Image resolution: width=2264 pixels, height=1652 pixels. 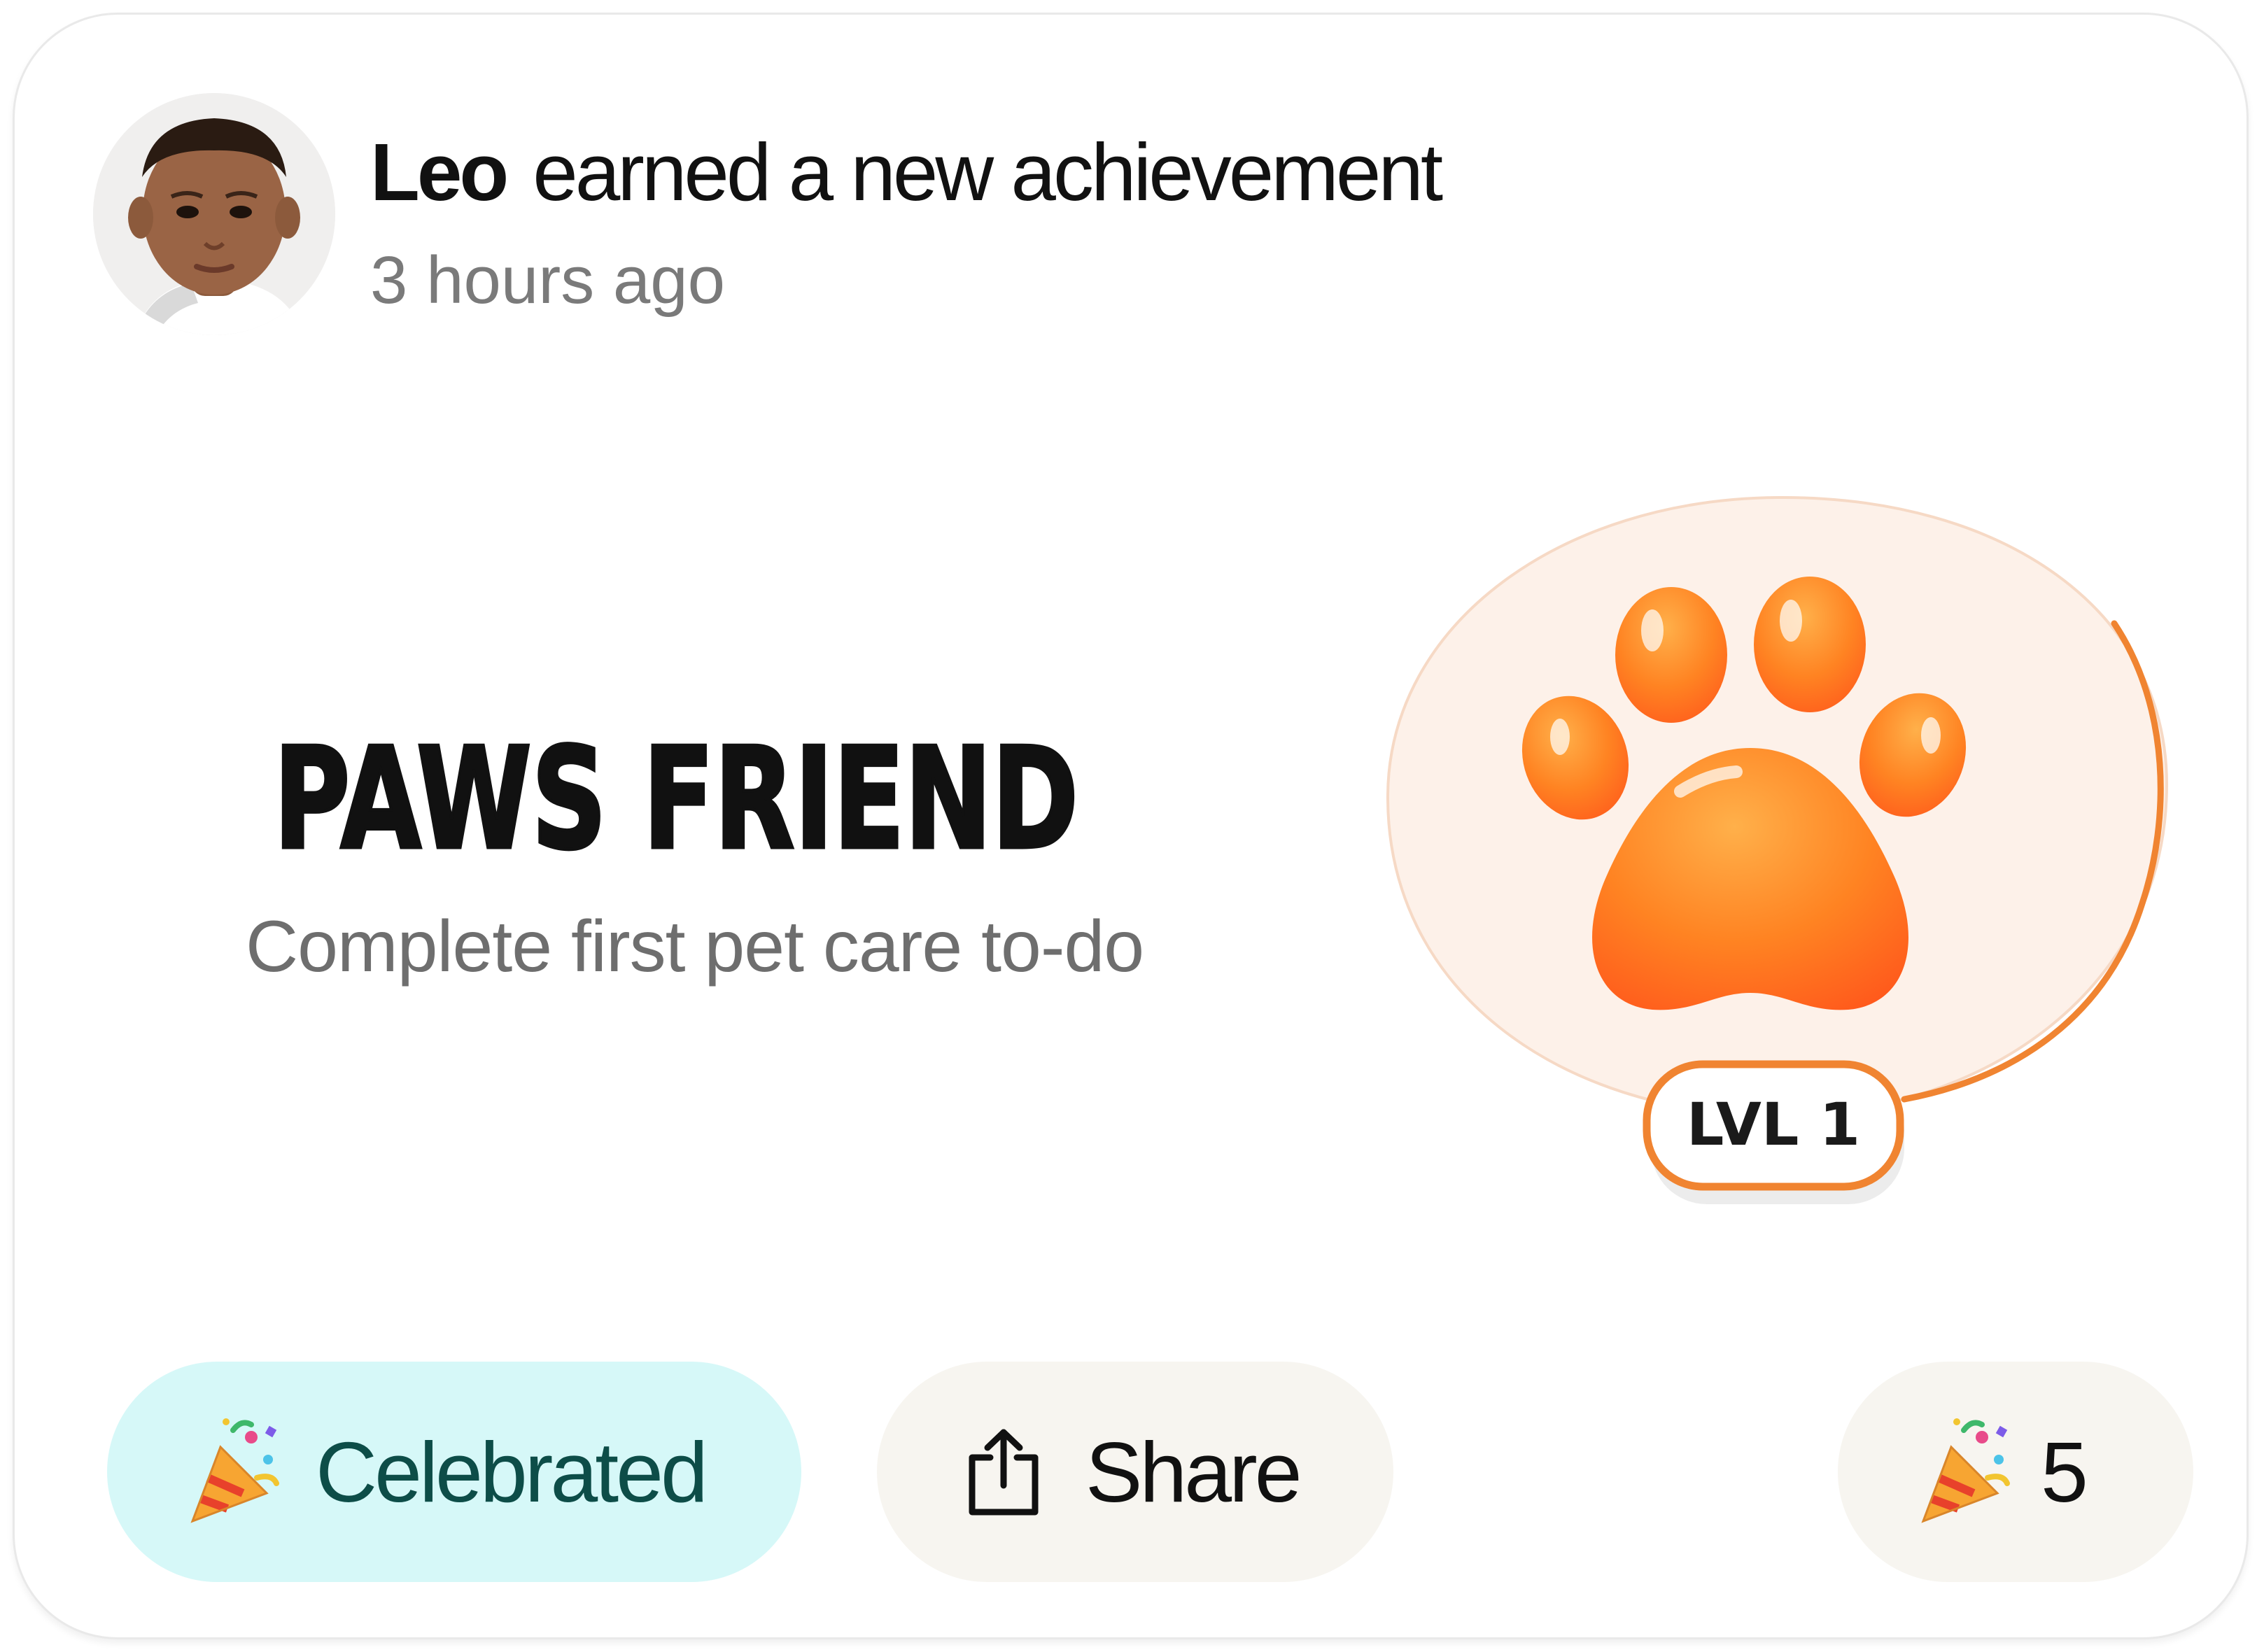 I want to click on post-headline: Leo earned a new achievement, so click(x=906, y=172).